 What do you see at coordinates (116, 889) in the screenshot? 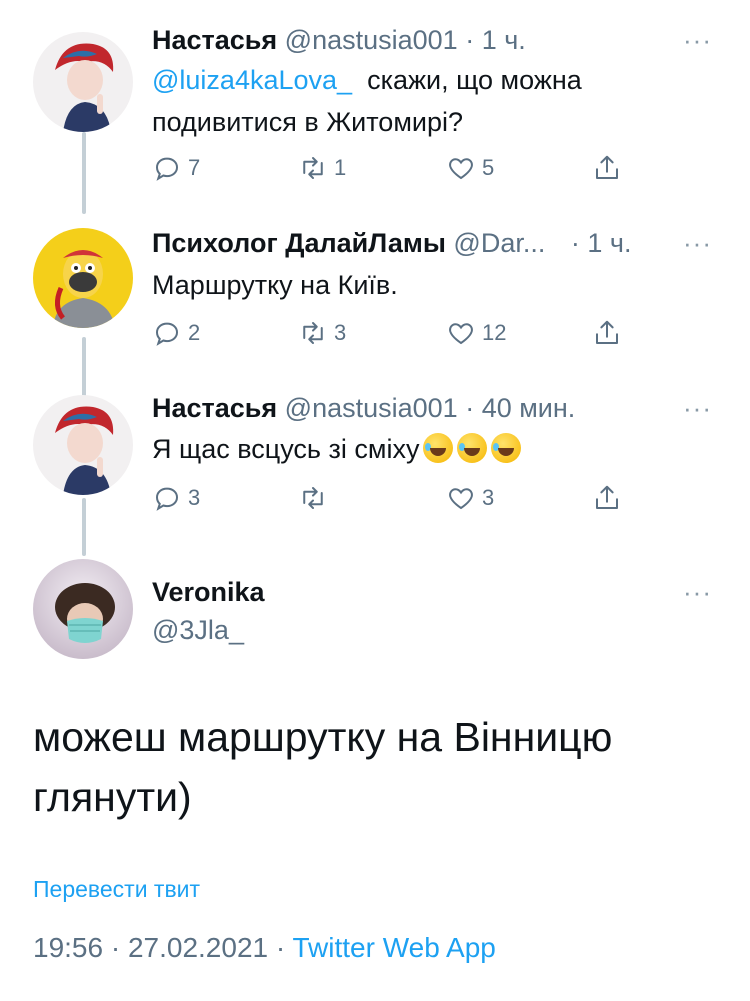
I see `translate-tweet-link: Перевести твит` at bounding box center [116, 889].